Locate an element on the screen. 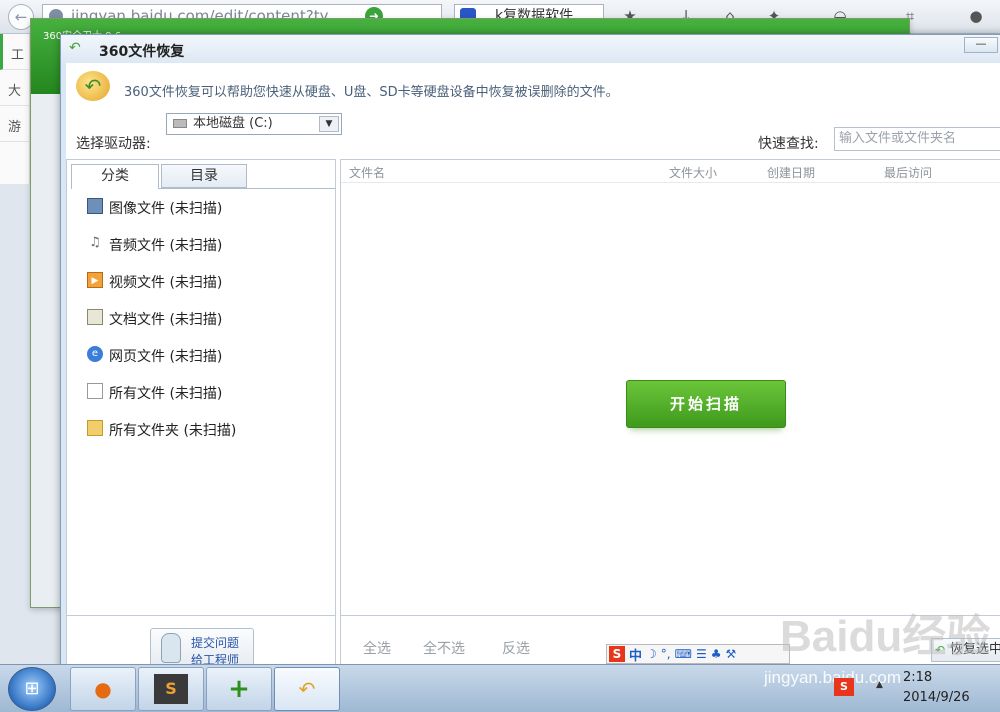 This screenshot has height=712, width=1000. clock-date: 2014/9/26 is located at coordinates (948, 697).